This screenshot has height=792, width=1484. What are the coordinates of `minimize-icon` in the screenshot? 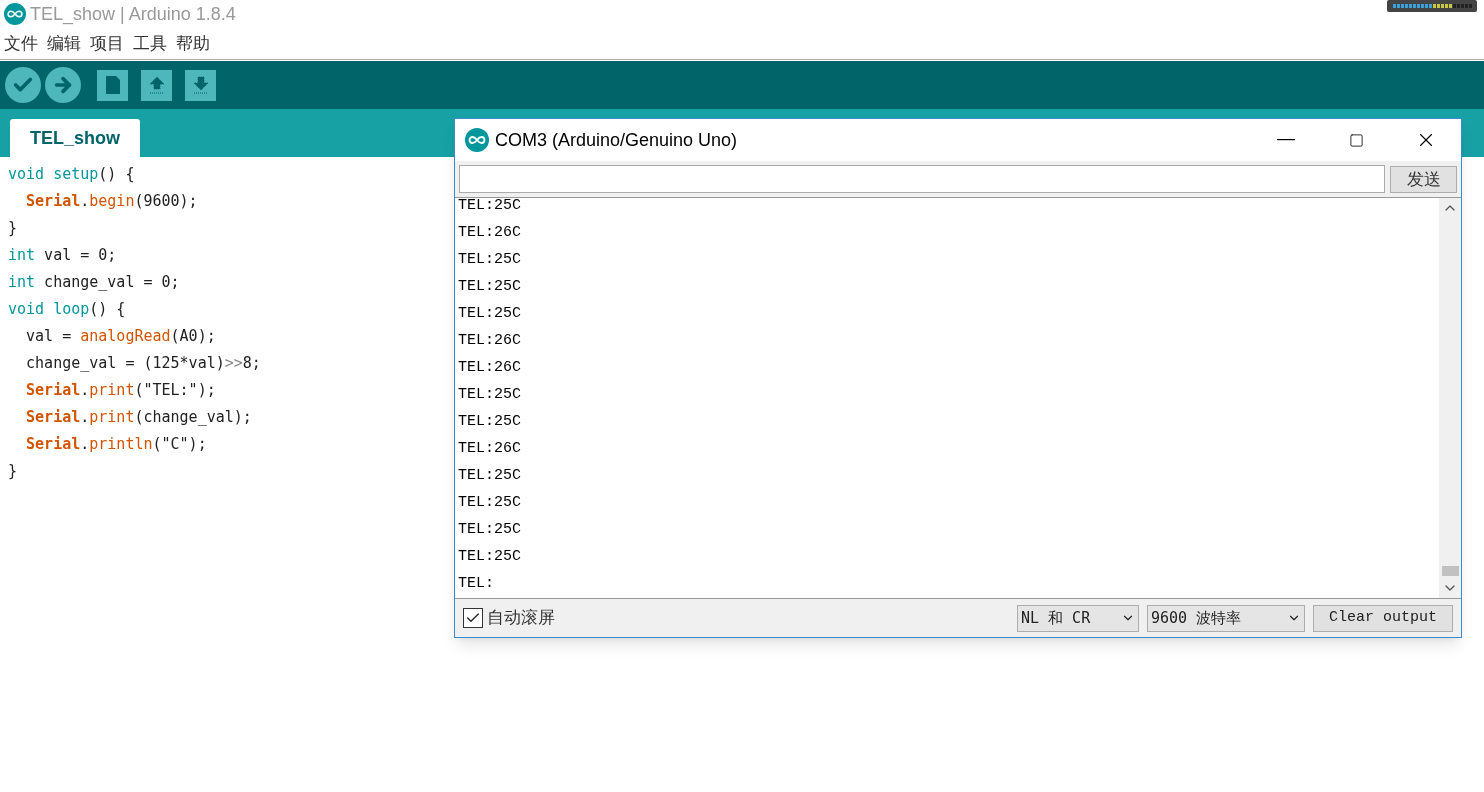 It's located at (1286, 140).